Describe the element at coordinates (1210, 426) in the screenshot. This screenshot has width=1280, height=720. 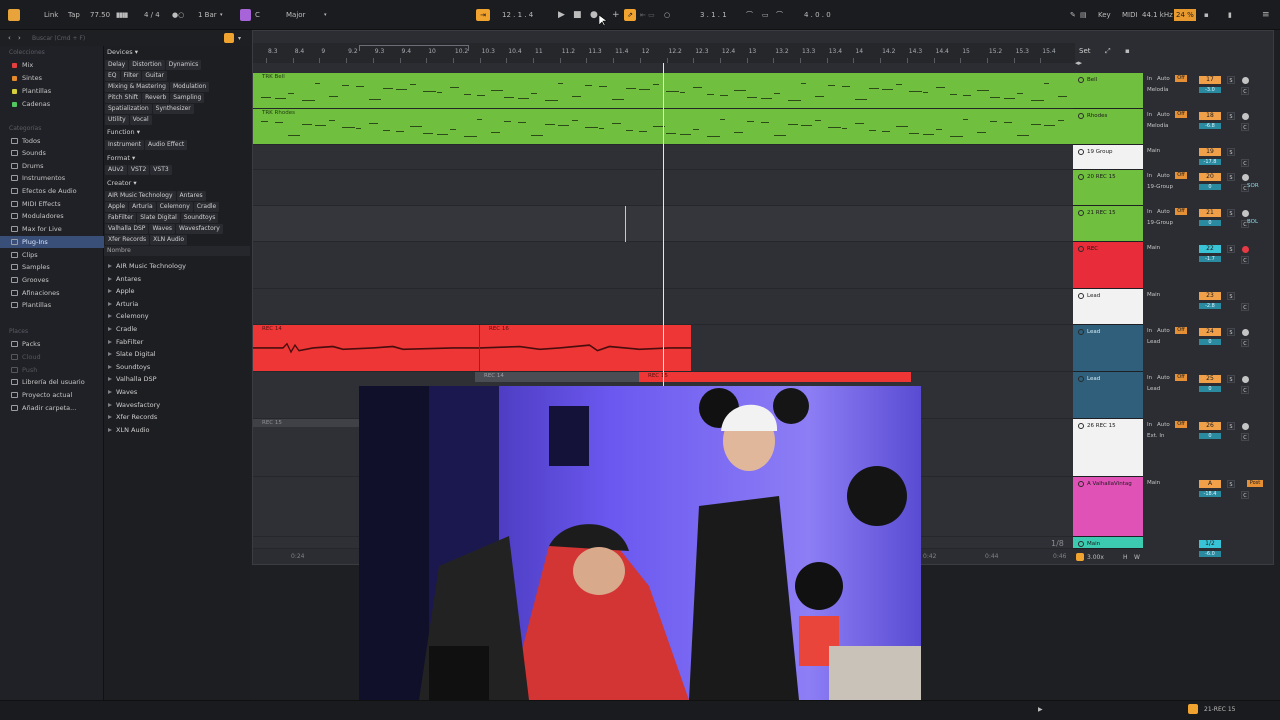
I see `track-number: 26` at that location.